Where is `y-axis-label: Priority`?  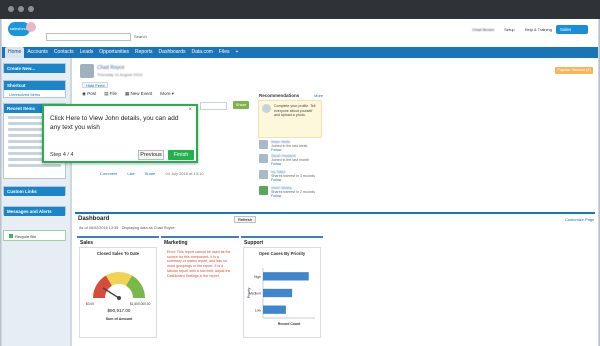 y-axis-label: Priority is located at coordinates (249, 292).